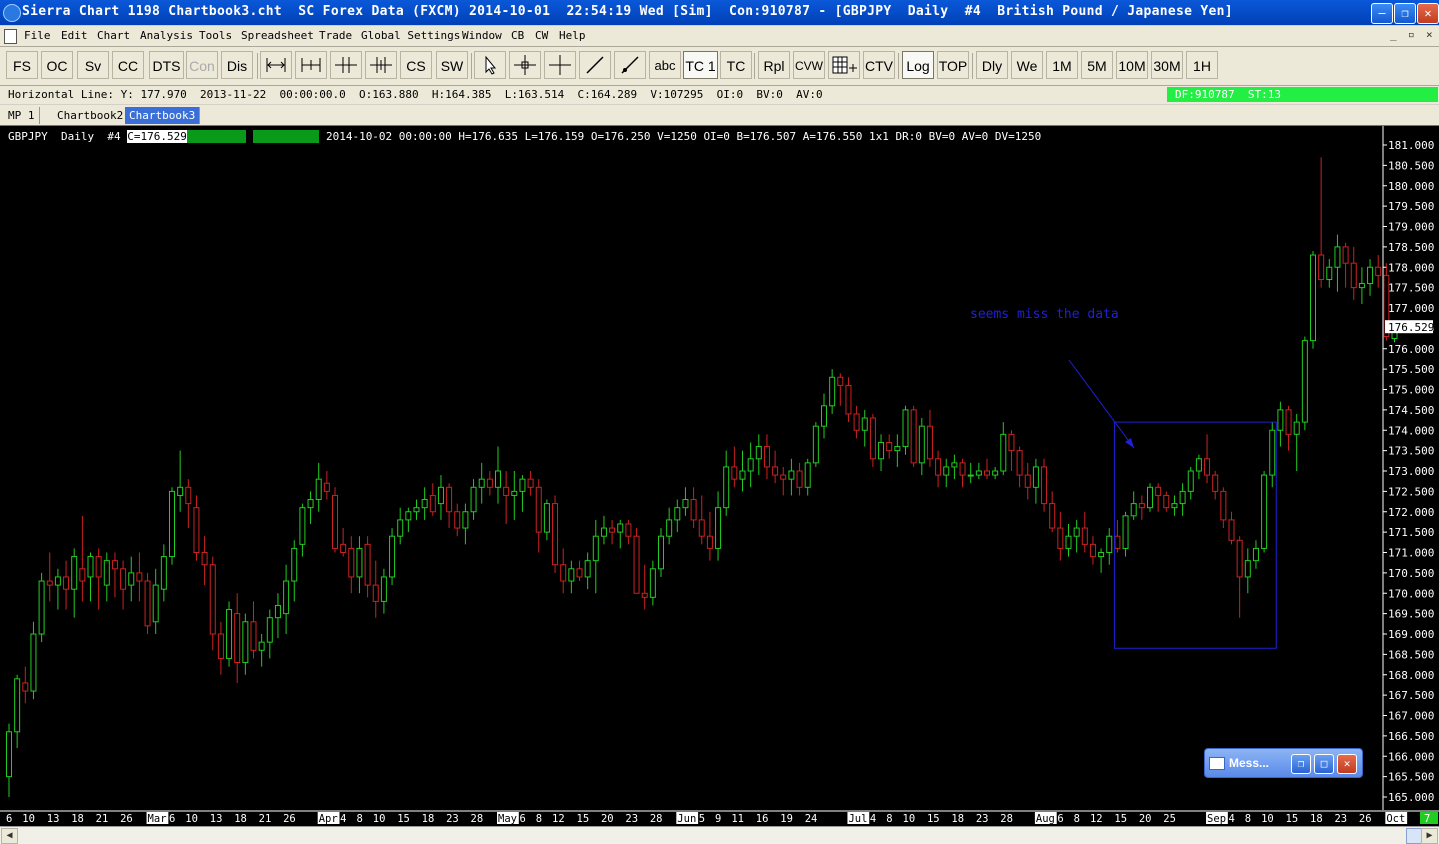  Describe the element at coordinates (572, 35) in the screenshot. I see `menu-help: Help` at that location.